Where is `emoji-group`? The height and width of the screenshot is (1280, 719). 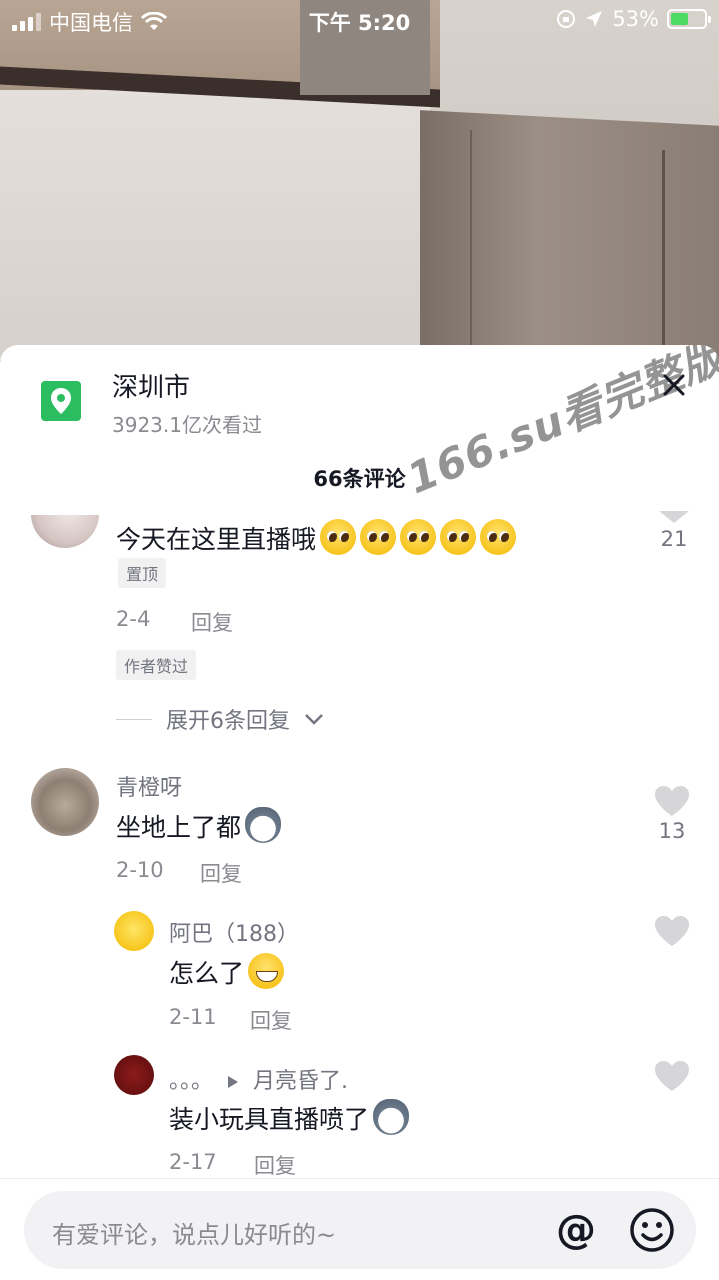 emoji-group is located at coordinates (416, 537).